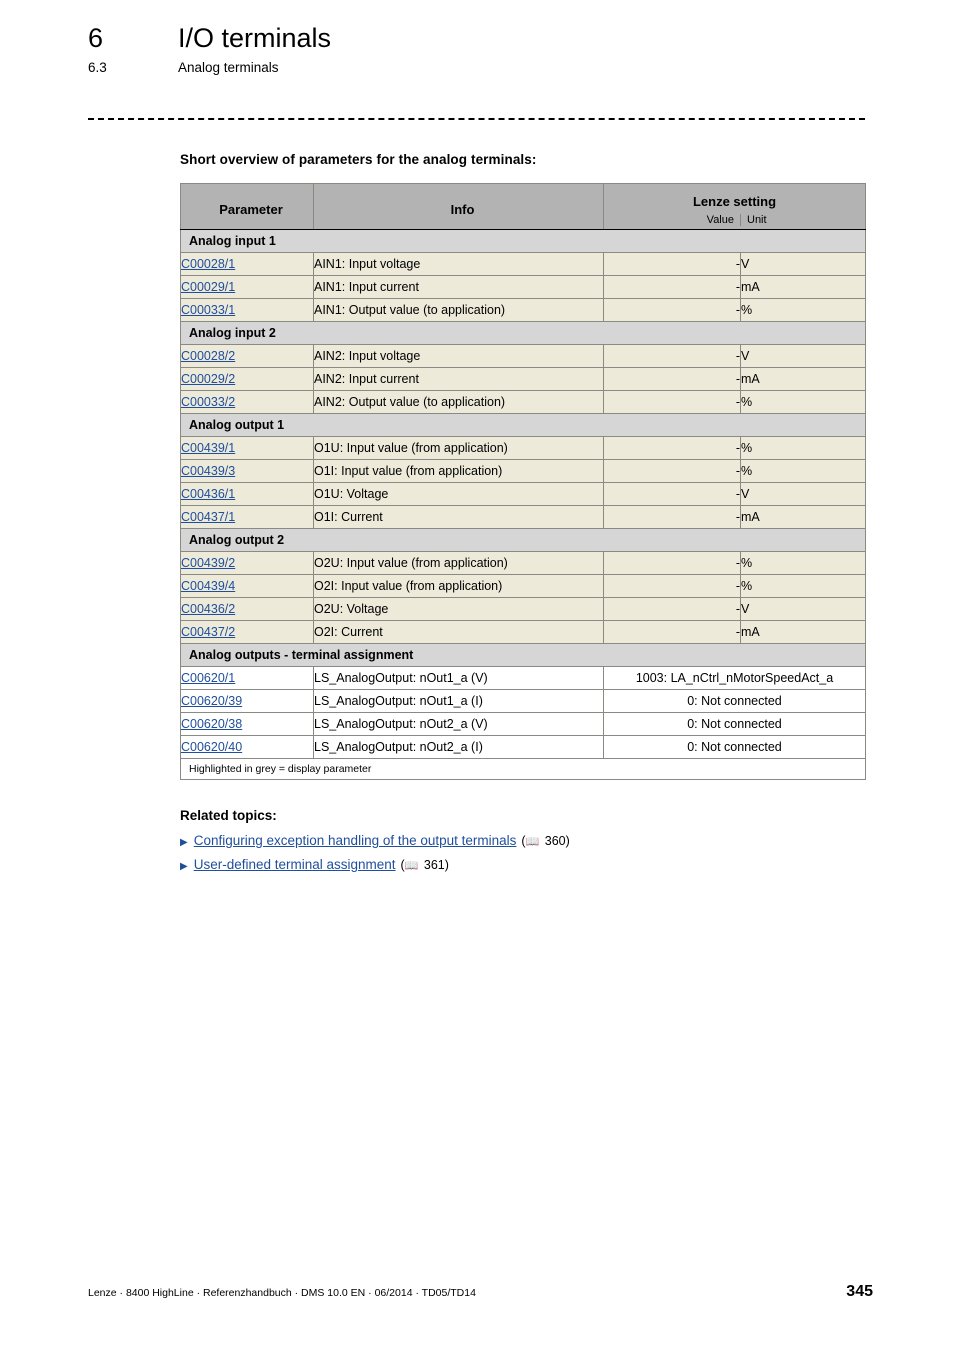 The image size is (954, 1350). I want to click on parameter-link: C00437/2, so click(208, 632).